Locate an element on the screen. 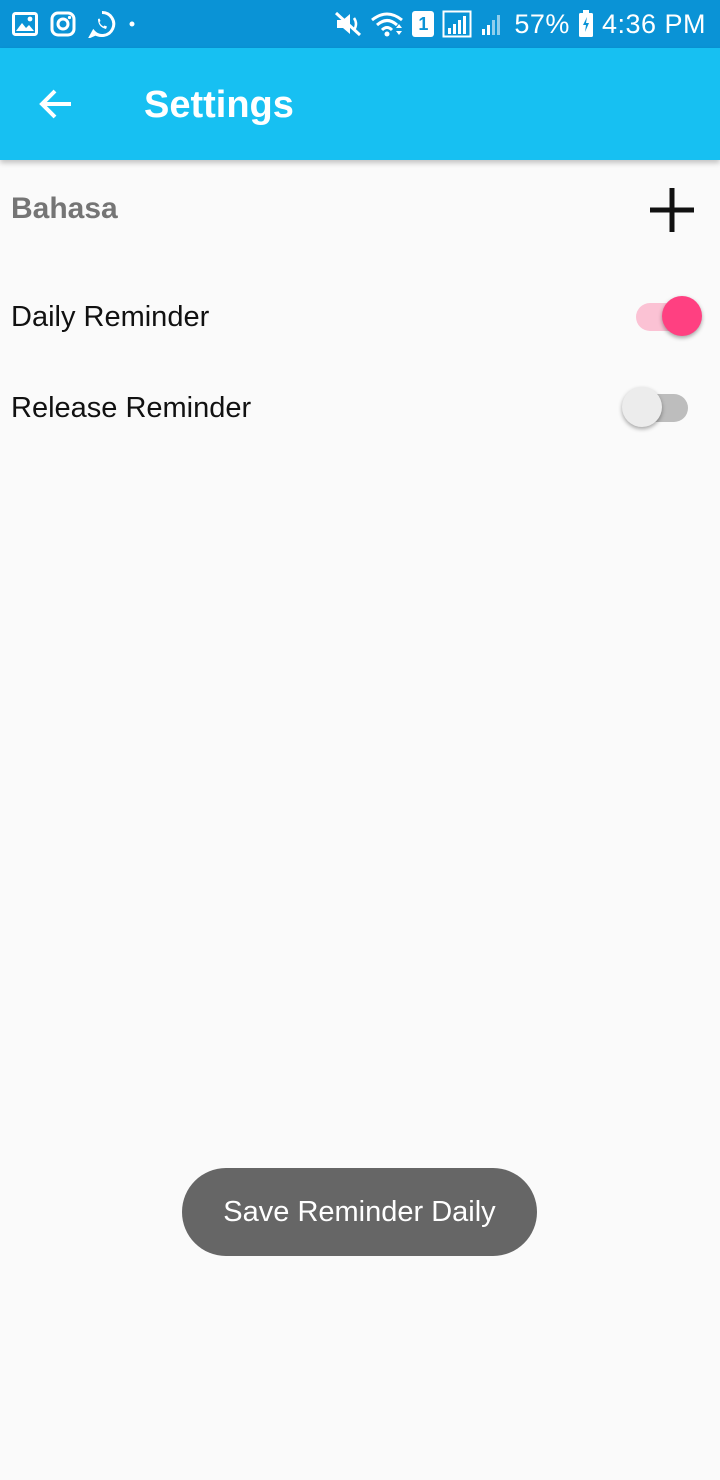 Image resolution: width=720 pixels, height=1480 pixels. plus-icon is located at coordinates (672, 210).